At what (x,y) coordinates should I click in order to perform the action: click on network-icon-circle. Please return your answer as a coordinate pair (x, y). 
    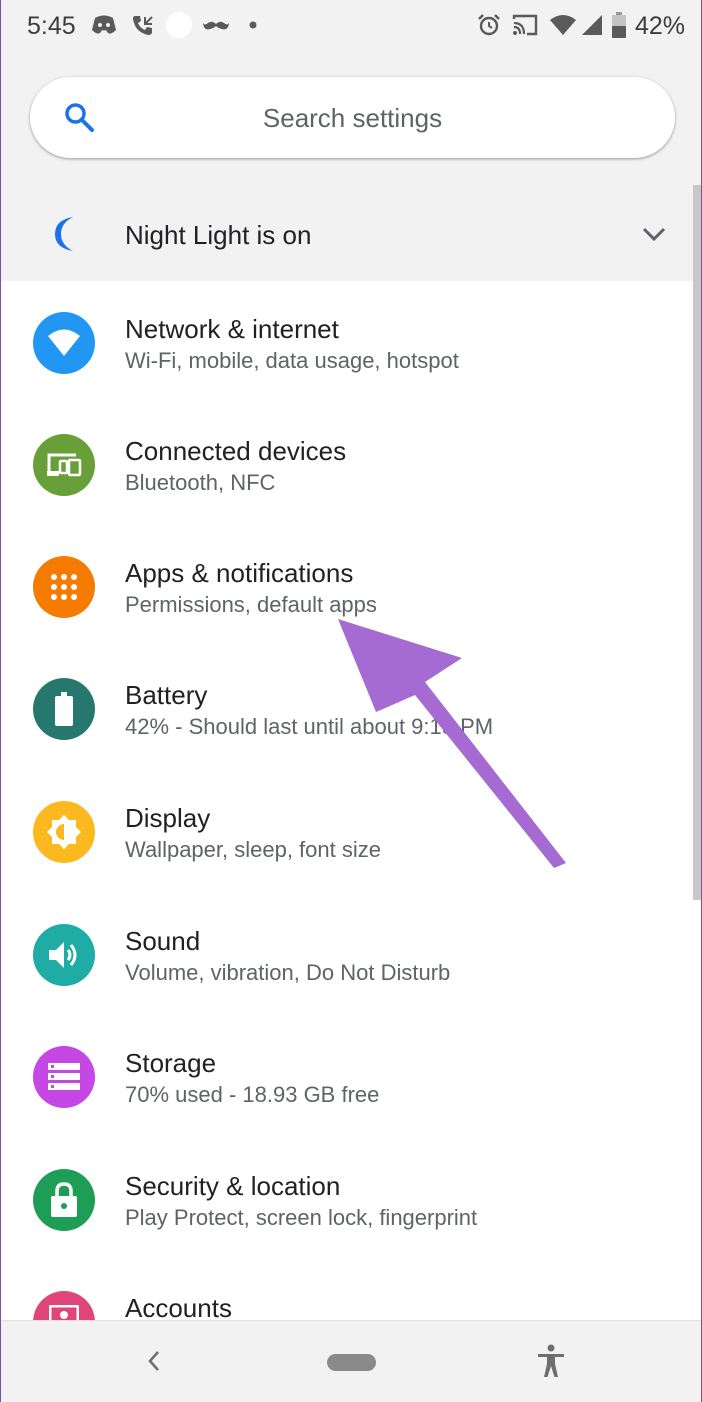
    Looking at the image, I should click on (64, 343).